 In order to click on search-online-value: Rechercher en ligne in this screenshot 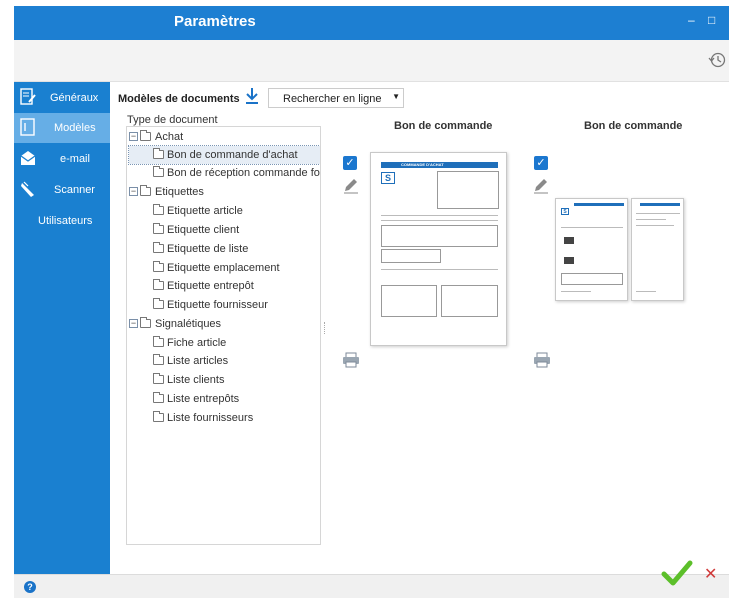, I will do `click(332, 99)`.